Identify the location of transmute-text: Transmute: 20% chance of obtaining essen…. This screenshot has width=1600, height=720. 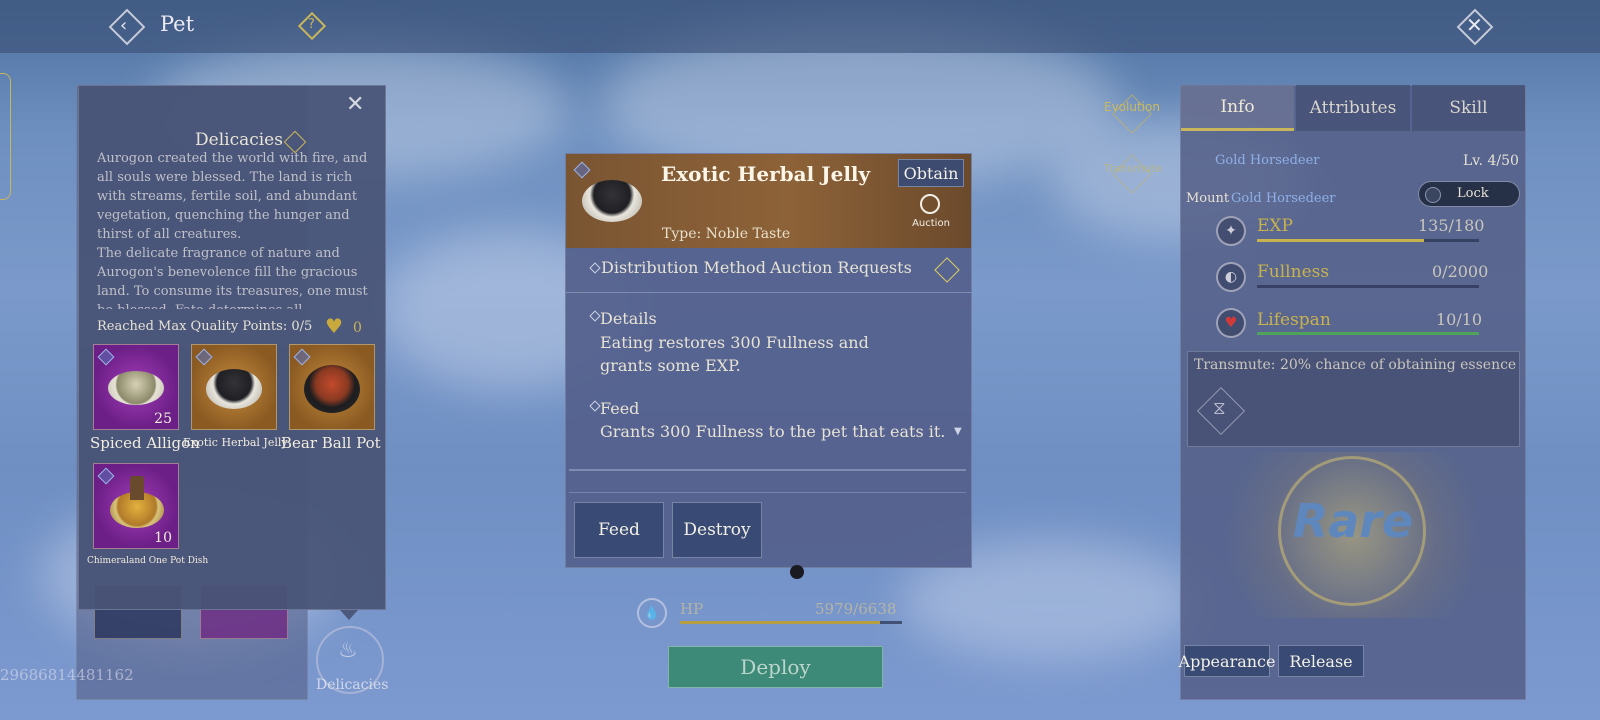
(1355, 365).